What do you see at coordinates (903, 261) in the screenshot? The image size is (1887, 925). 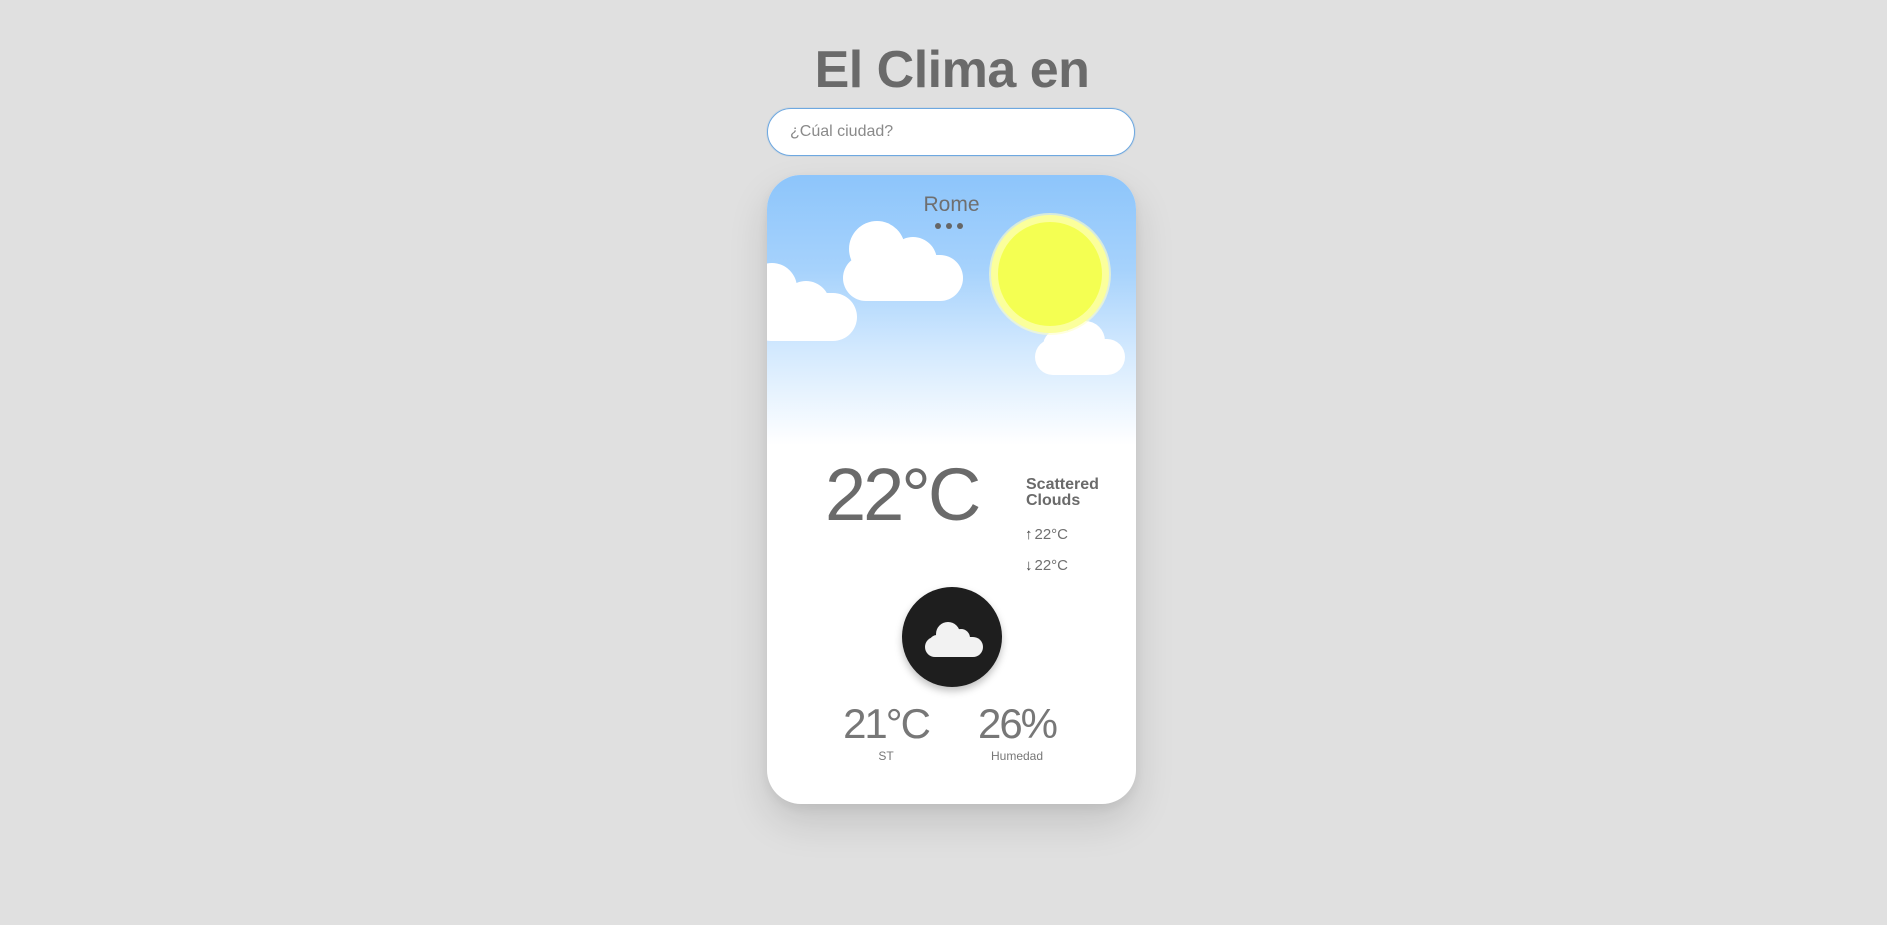 I see `cloud-middle-icon` at bounding box center [903, 261].